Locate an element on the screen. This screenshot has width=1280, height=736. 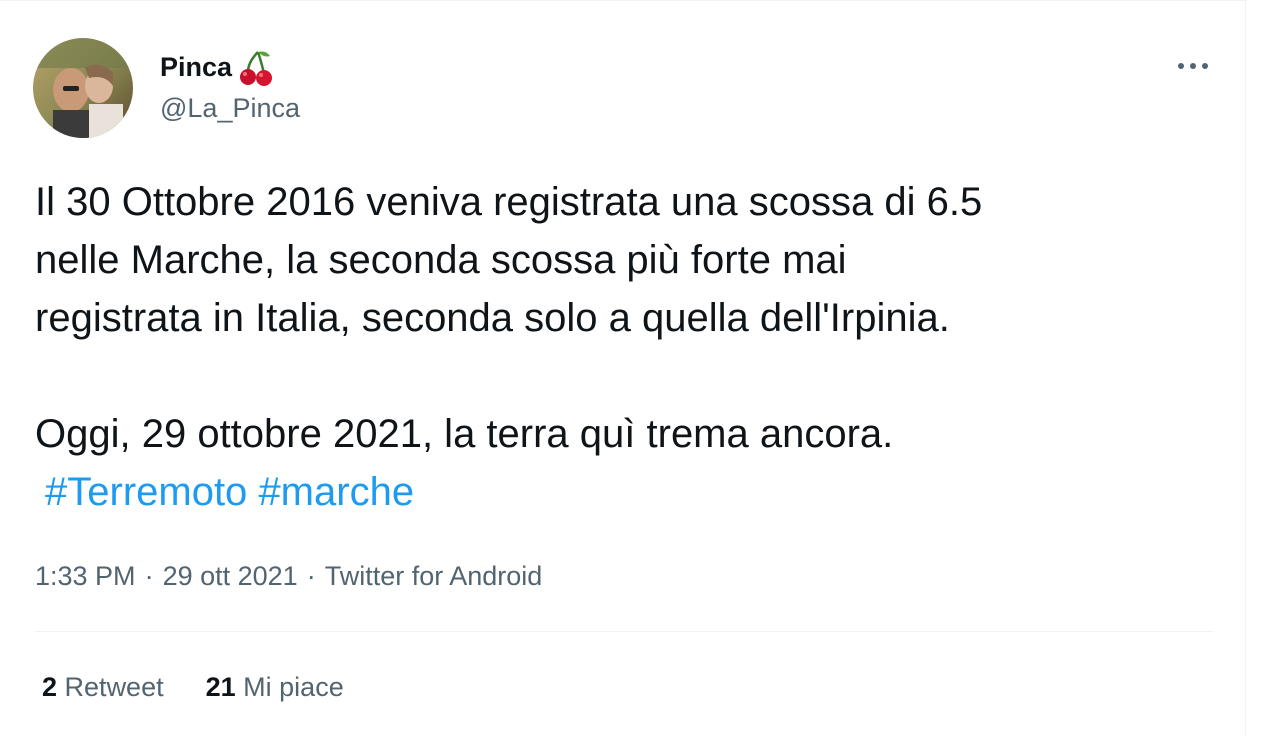
hashtags: #Terremoto #marche is located at coordinates (625, 492).